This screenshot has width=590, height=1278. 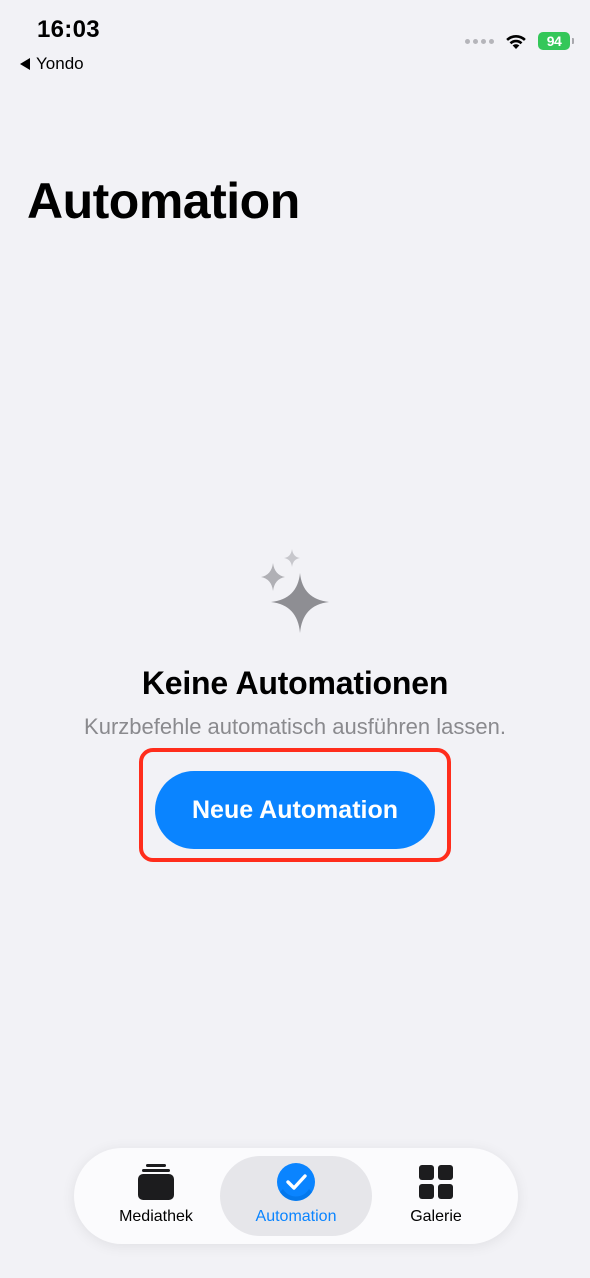 What do you see at coordinates (163, 201) in the screenshot?
I see `page-title: Automation` at bounding box center [163, 201].